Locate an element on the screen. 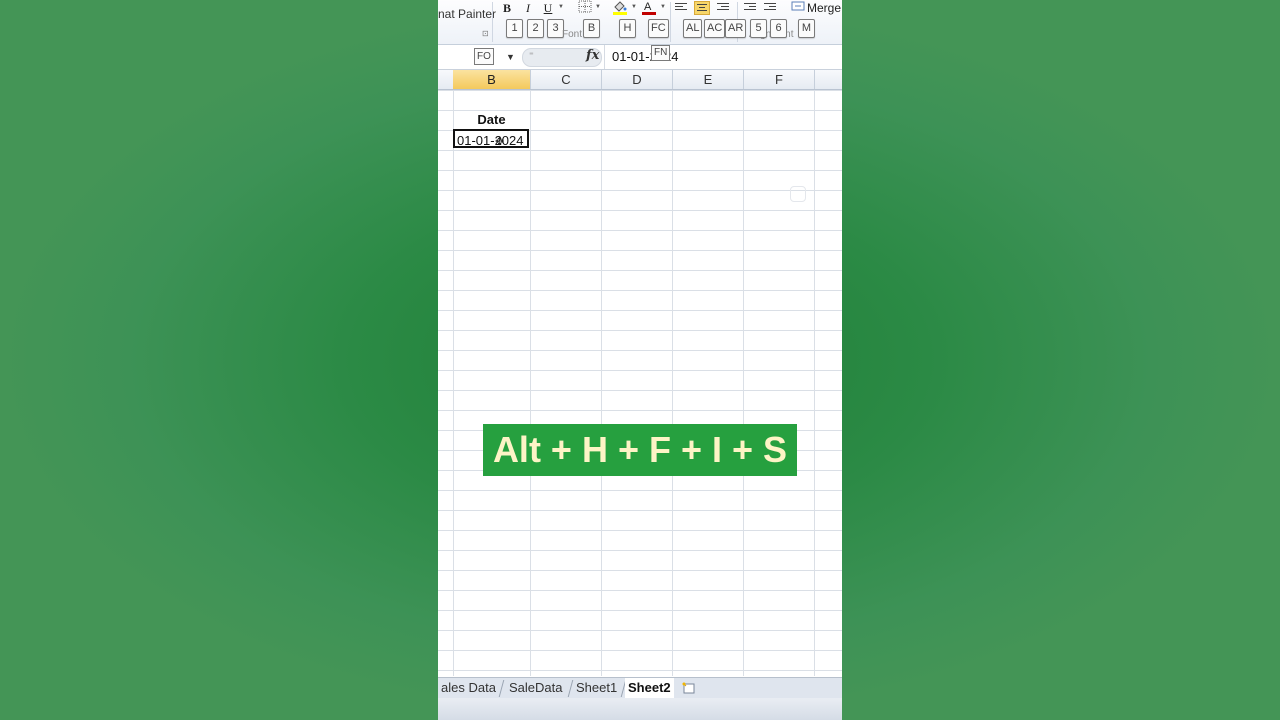 The width and height of the screenshot is (1280, 720). underline-dropdown-icon: ▼ is located at coordinates (561, 7).